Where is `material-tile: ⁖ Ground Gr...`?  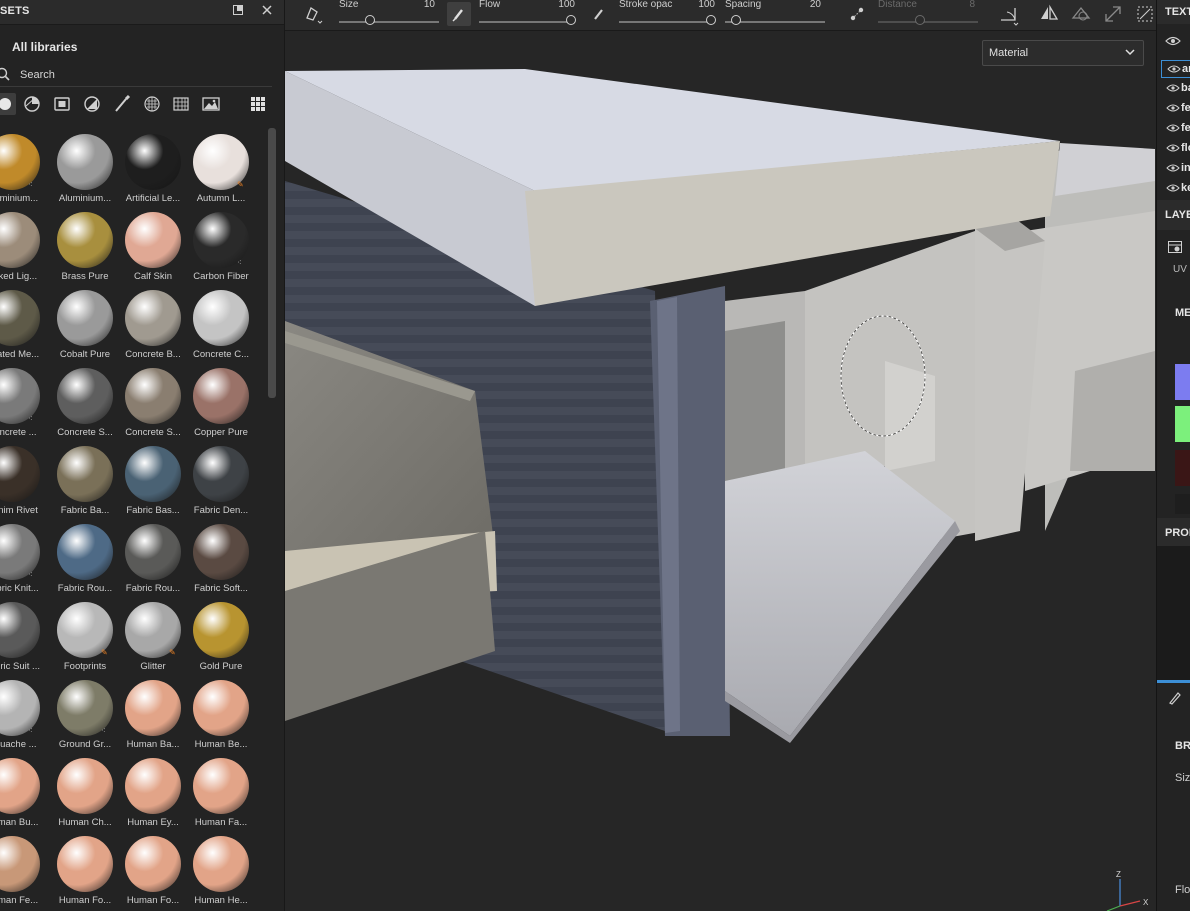
material-tile: ⁖ Ground Gr... is located at coordinates (85, 711).